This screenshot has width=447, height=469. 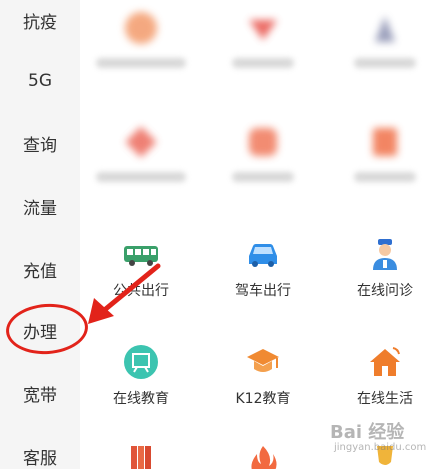 What do you see at coordinates (367, 432) in the screenshot?
I see `watermark-brand: Bai 经验` at bounding box center [367, 432].